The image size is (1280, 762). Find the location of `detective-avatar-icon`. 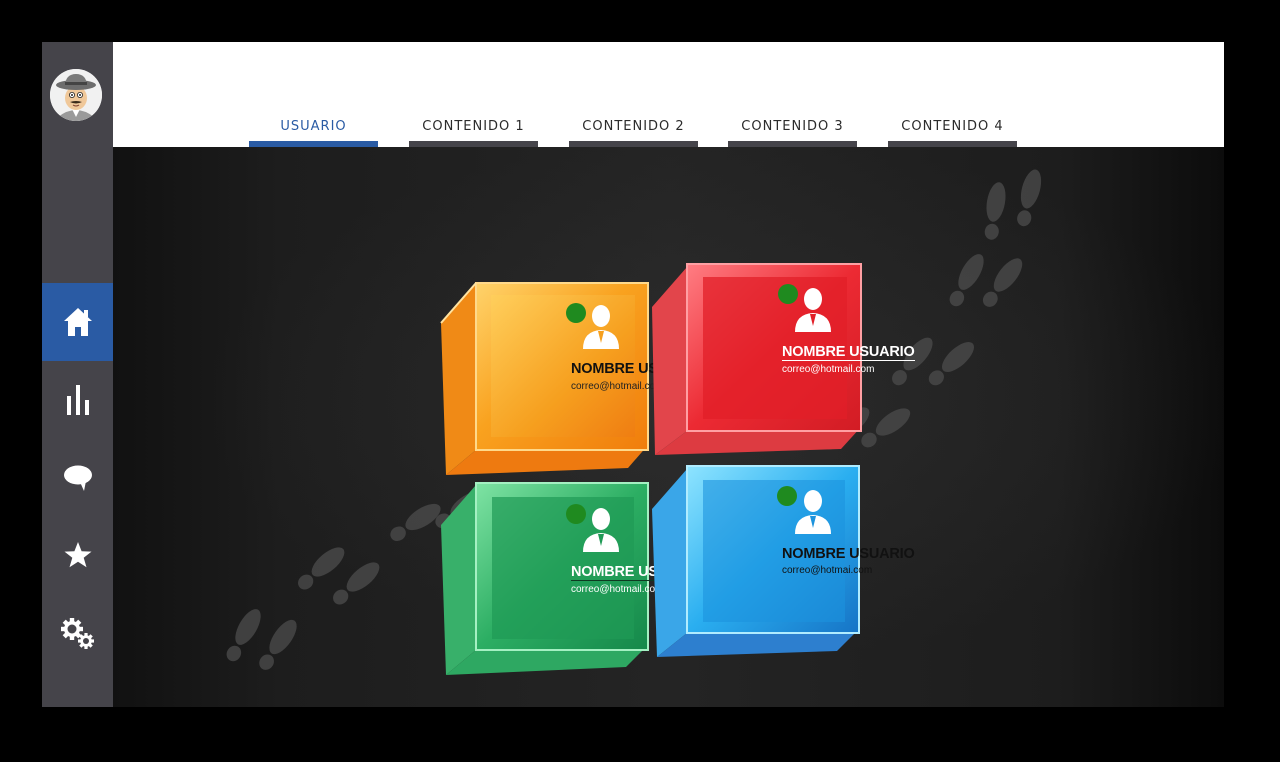

detective-avatar-icon is located at coordinates (76, 95).